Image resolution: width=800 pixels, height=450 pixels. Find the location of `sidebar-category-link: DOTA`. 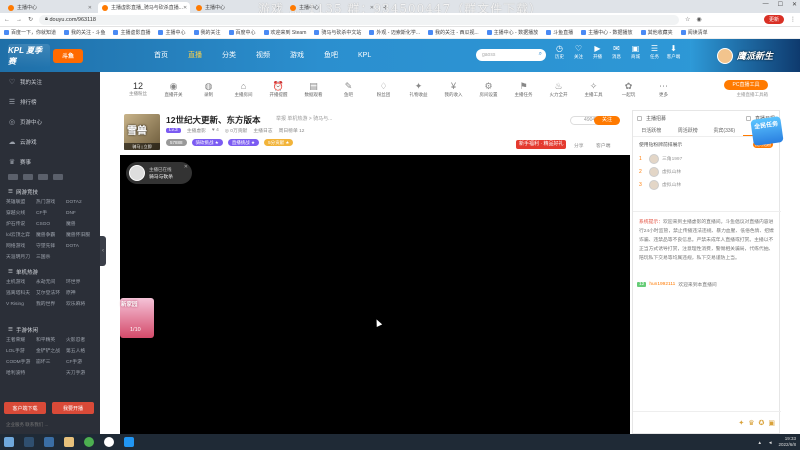

sidebar-category-link: DOTA is located at coordinates (81, 246).